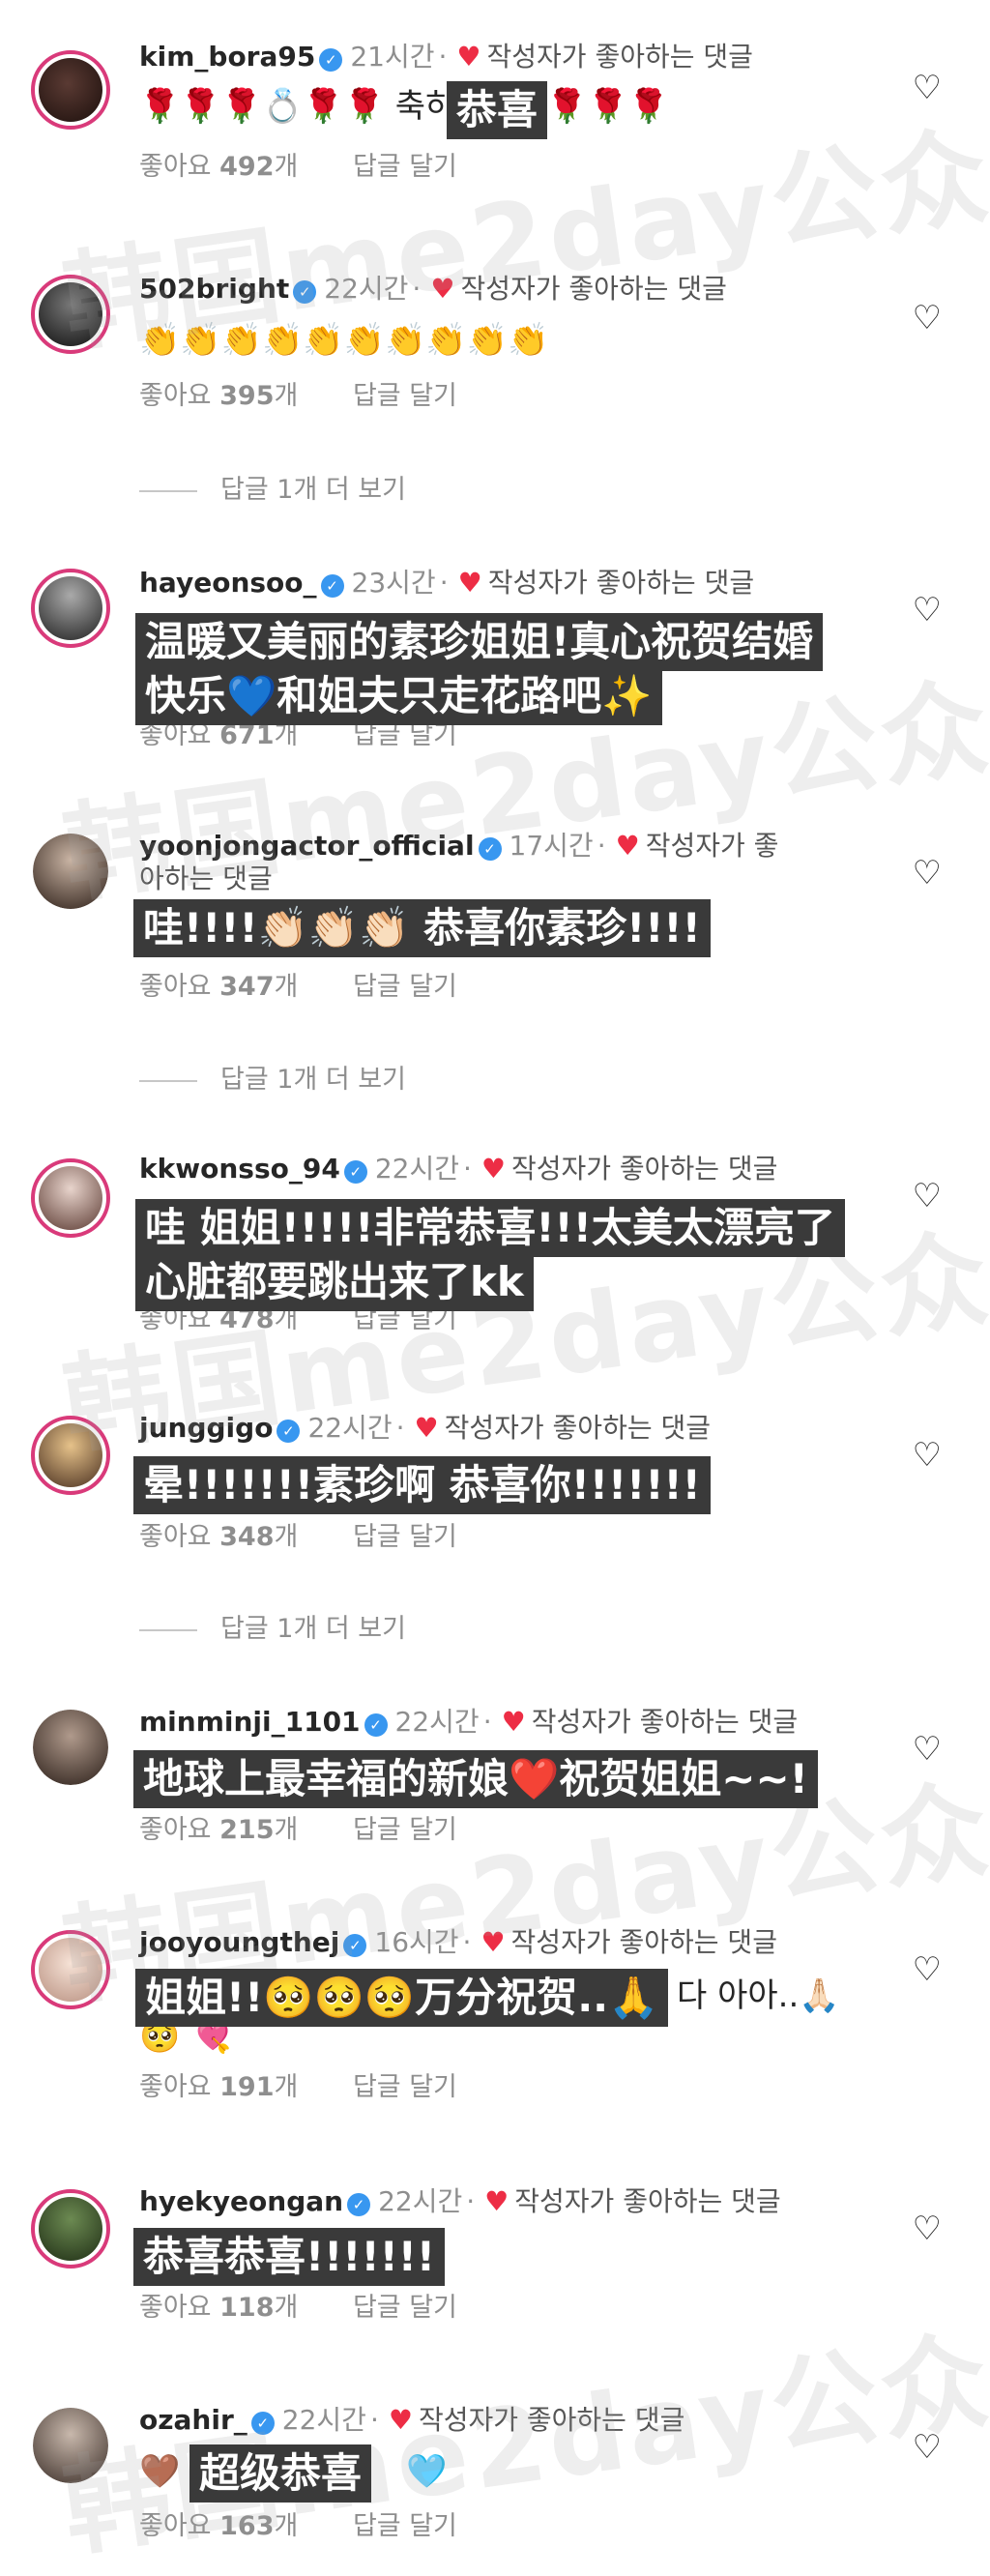  What do you see at coordinates (393, 583) in the screenshot?
I see `timestamp: 23시간` at bounding box center [393, 583].